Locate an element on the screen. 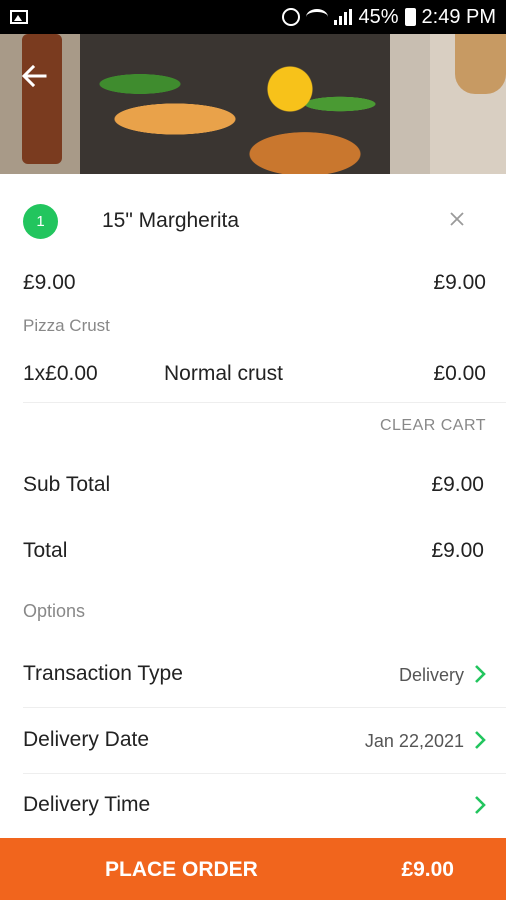 Image resolution: width=506 pixels, height=900 pixels. divider is located at coordinates (264, 402).